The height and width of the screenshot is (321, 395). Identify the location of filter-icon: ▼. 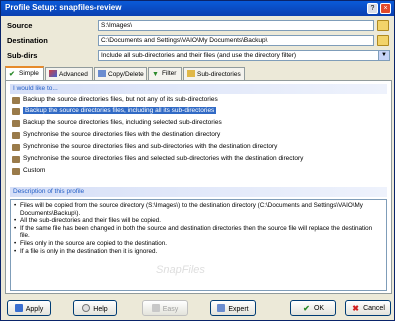
(155, 74).